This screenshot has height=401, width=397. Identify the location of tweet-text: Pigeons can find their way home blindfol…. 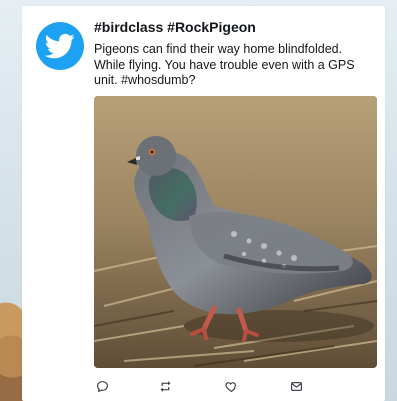
(224, 64).